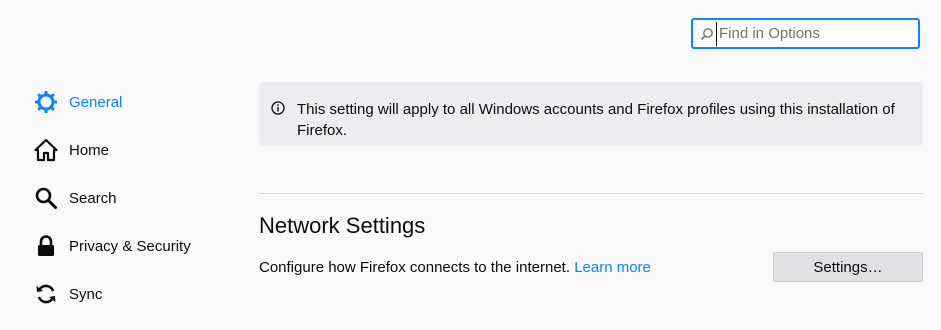  I want to click on gear-icon, so click(46, 102).